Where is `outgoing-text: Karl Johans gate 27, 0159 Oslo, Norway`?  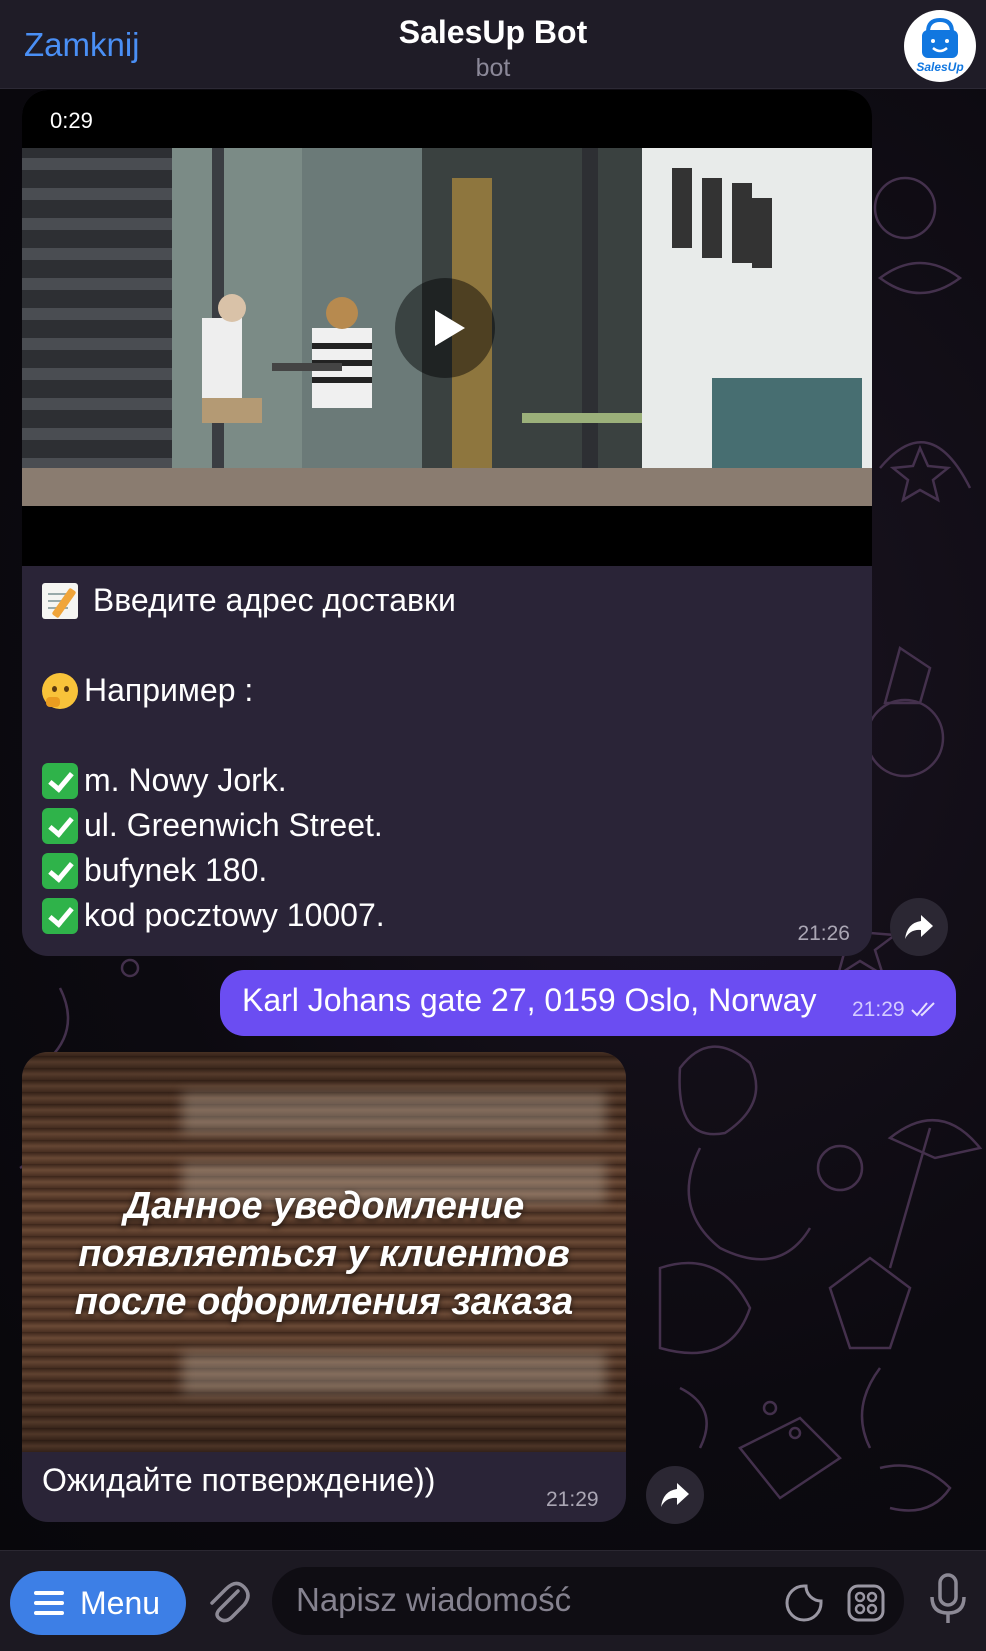
outgoing-text: Karl Johans gate 27, 0159 Oslo, Norway is located at coordinates (529, 1000).